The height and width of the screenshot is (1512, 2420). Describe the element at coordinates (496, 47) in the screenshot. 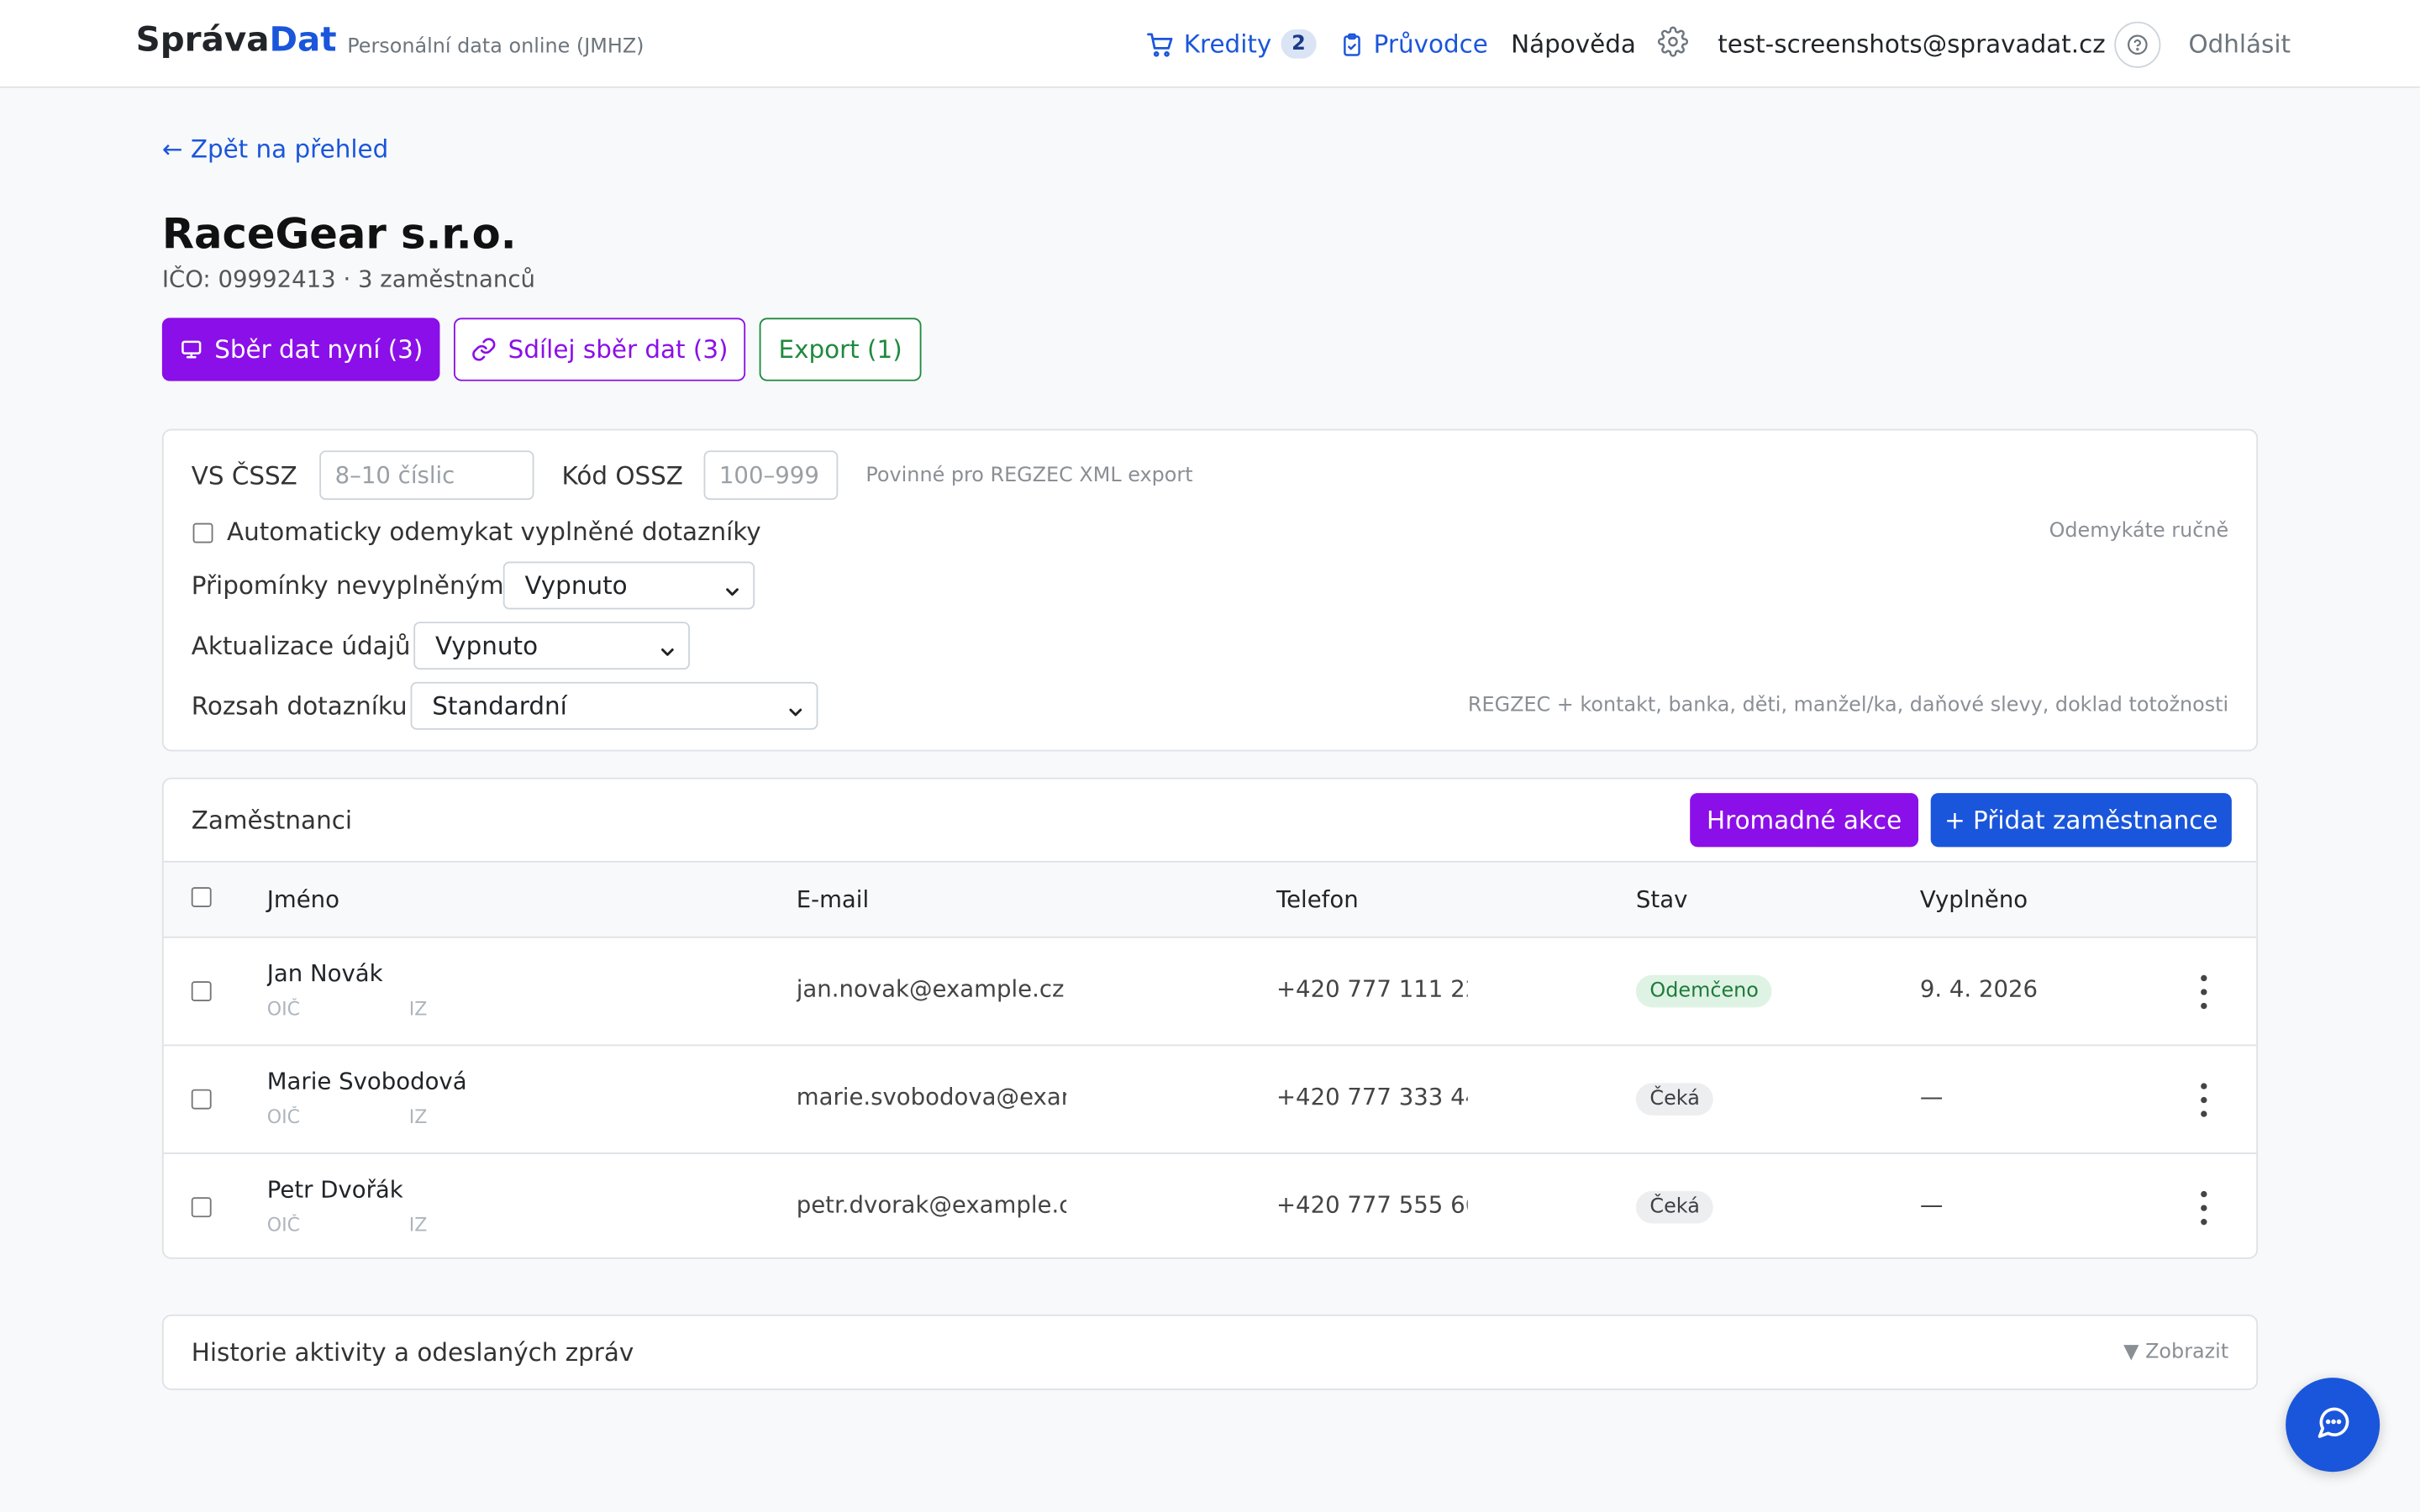

I see `brand-subtitle: Personální data online (JMHZ)` at that location.